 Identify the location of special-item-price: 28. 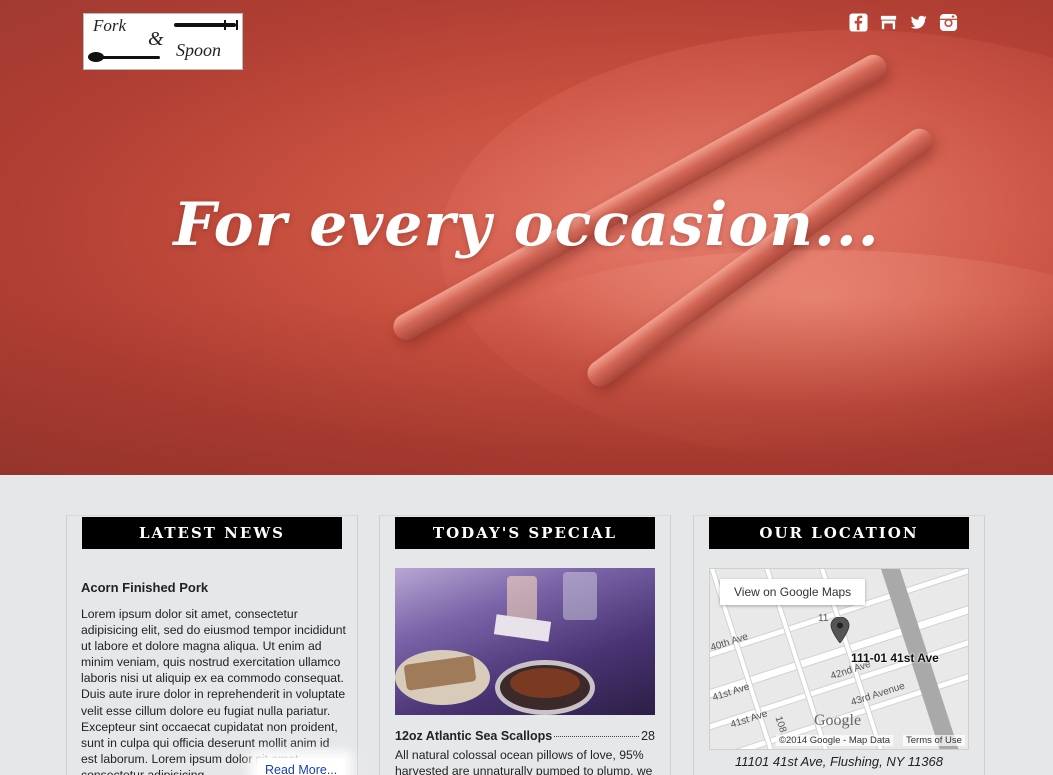
(648, 736).